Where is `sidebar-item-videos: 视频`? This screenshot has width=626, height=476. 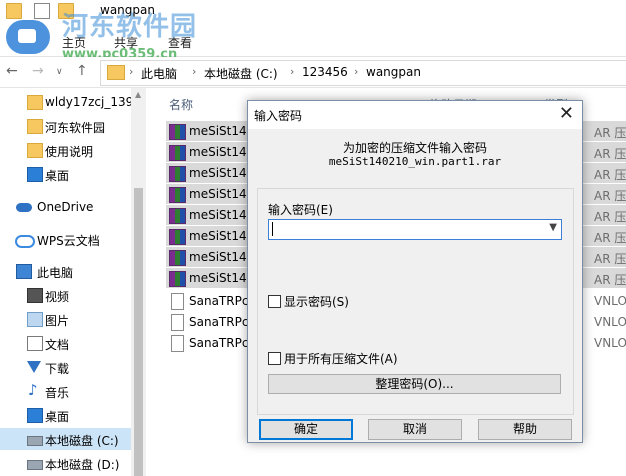
sidebar-item-videos: 视频 is located at coordinates (73, 295).